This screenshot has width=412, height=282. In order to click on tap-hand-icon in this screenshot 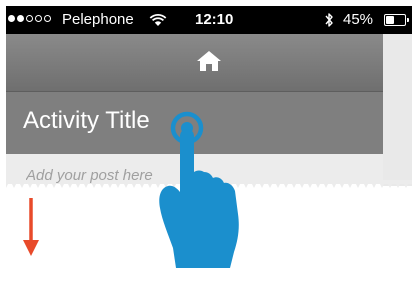, I will do `click(199, 189)`.